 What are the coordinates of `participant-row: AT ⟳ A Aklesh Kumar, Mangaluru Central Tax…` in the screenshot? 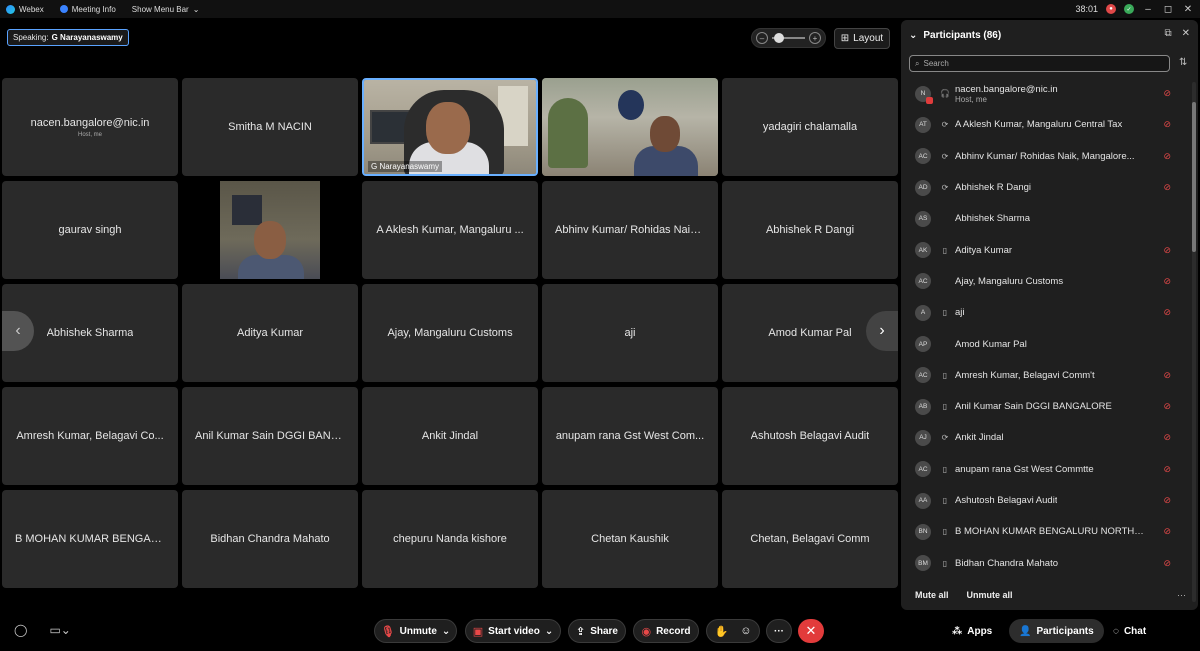 It's located at (1046, 124).